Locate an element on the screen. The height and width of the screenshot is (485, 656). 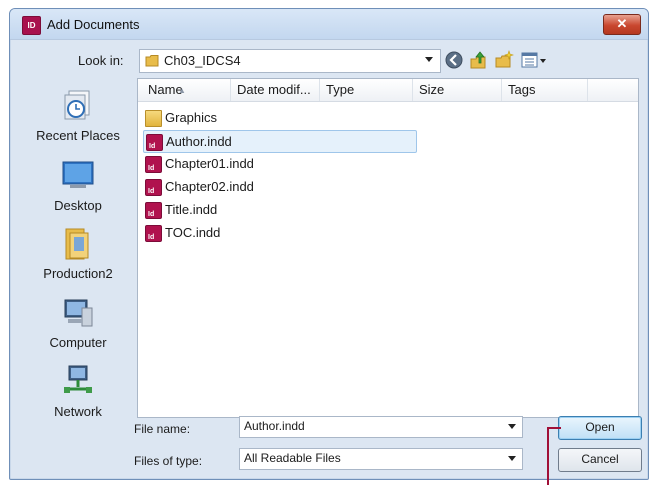
network-icon is located at coordinates (78, 379).